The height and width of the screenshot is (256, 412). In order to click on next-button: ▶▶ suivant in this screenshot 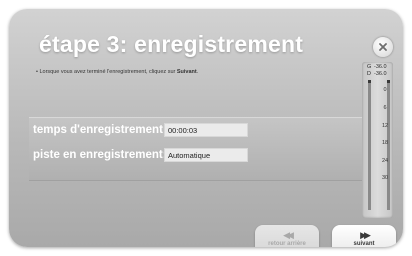, I will do `click(364, 236)`.